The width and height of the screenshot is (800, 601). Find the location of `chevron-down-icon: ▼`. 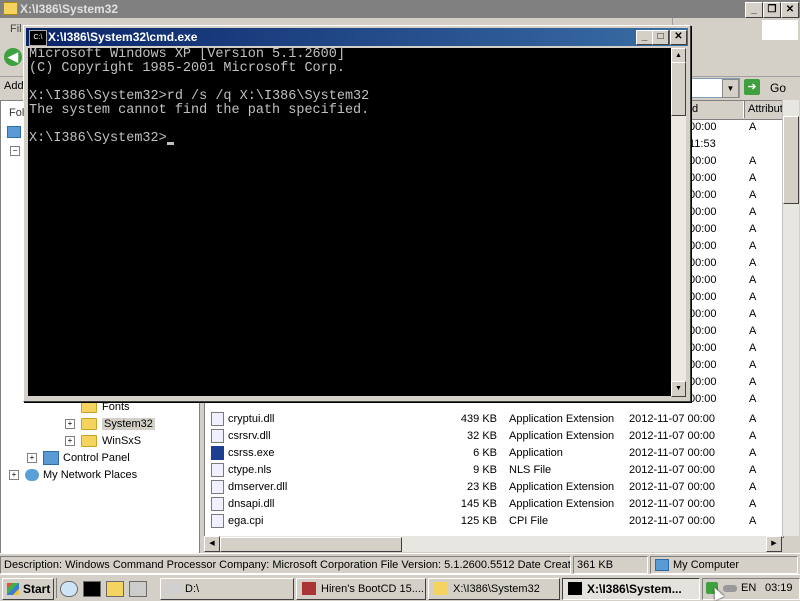

chevron-down-icon: ▼ is located at coordinates (730, 88).